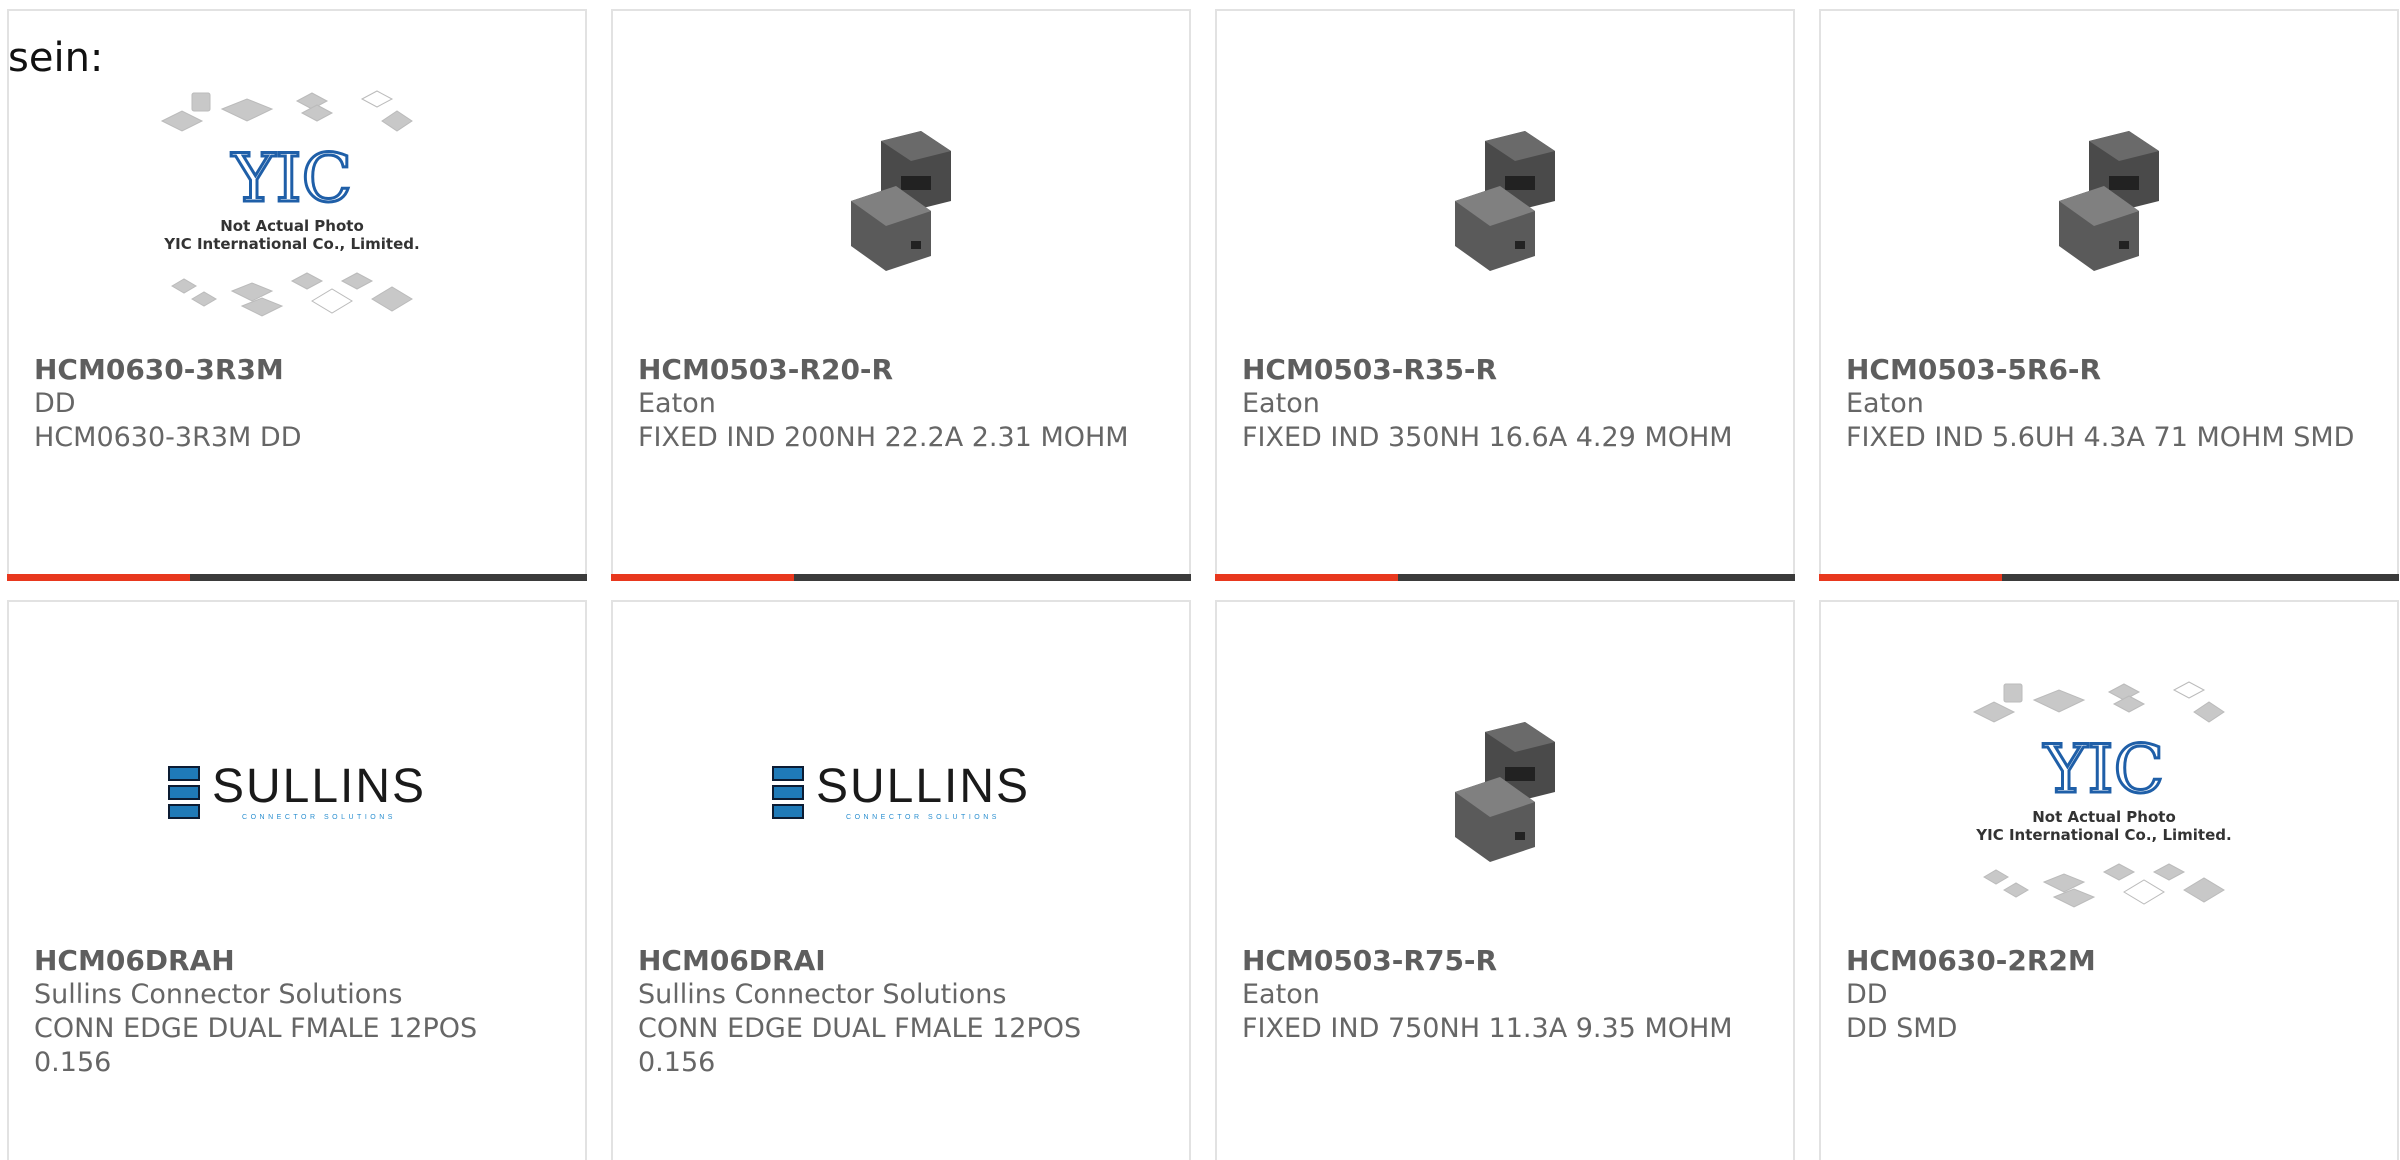 The image size is (2400, 1160). What do you see at coordinates (56, 58) in the screenshot?
I see `overlay-text: sein:` at bounding box center [56, 58].